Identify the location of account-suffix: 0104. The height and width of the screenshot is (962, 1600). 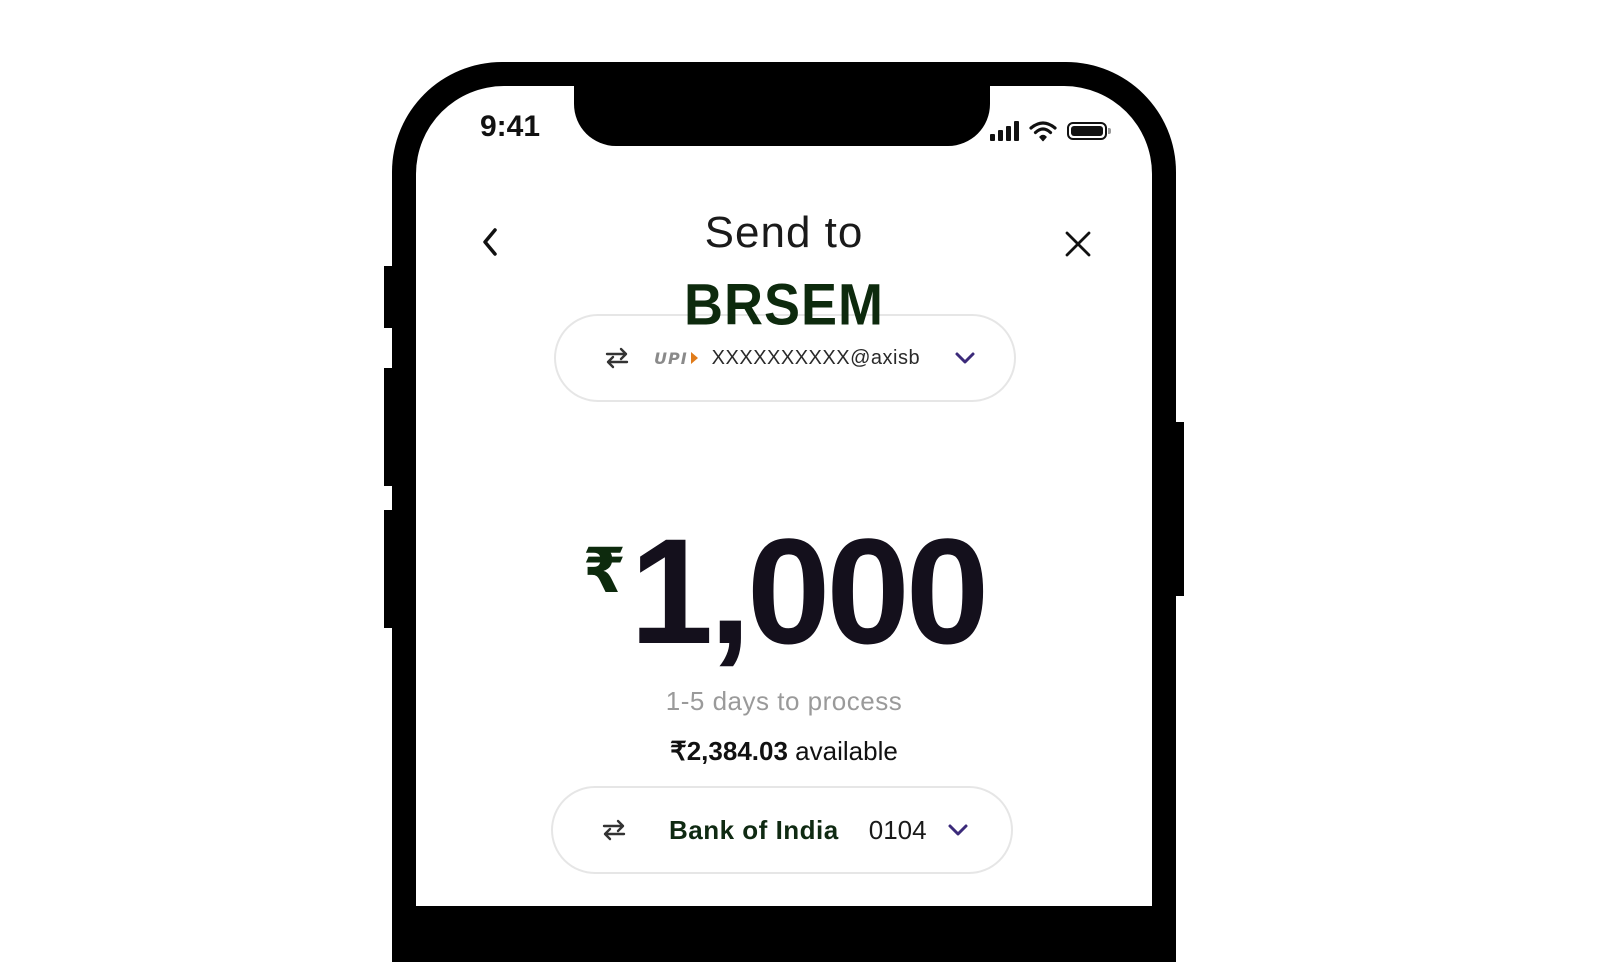
(897, 829).